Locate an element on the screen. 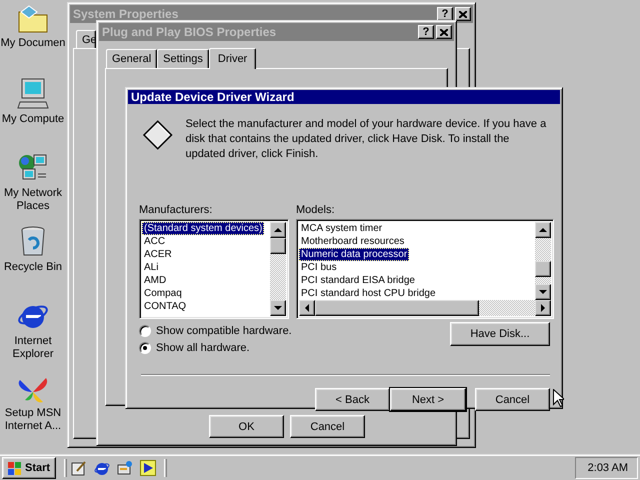  desktop-icon-label: My Compute is located at coordinates (33, 119).